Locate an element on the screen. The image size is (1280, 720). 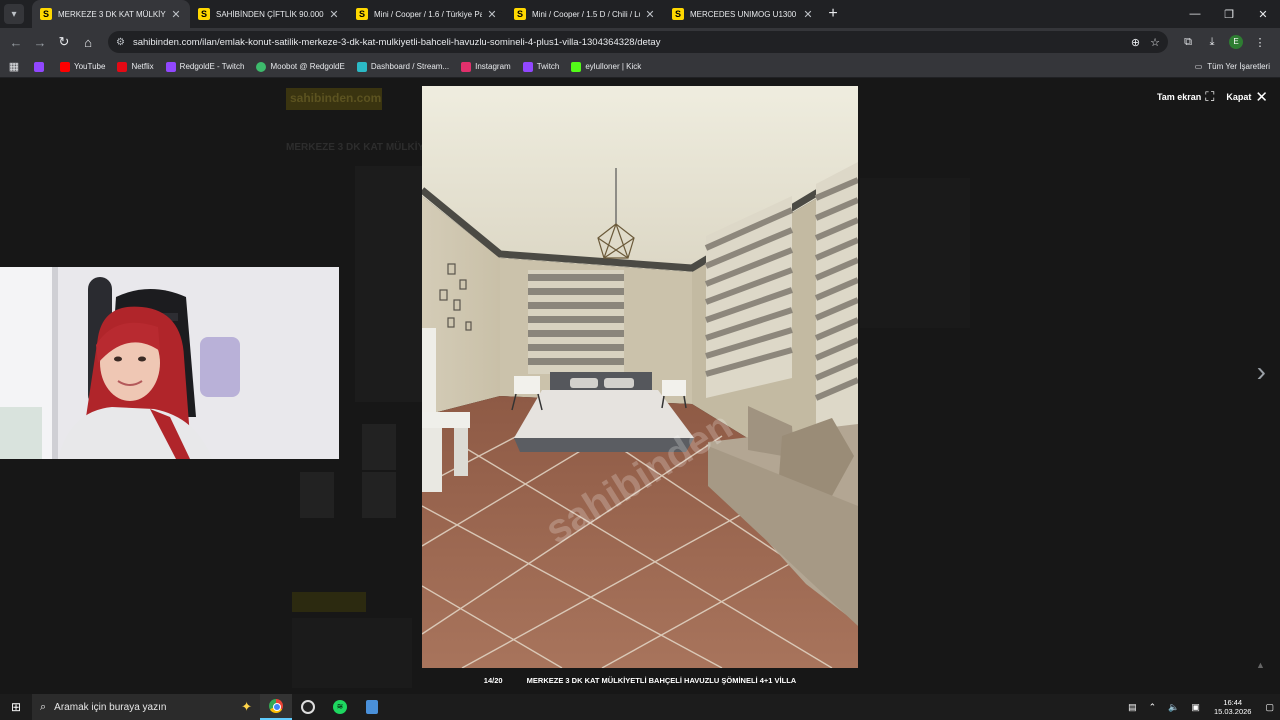
bookmark-youtube: YouTube is located at coordinates (82, 66).